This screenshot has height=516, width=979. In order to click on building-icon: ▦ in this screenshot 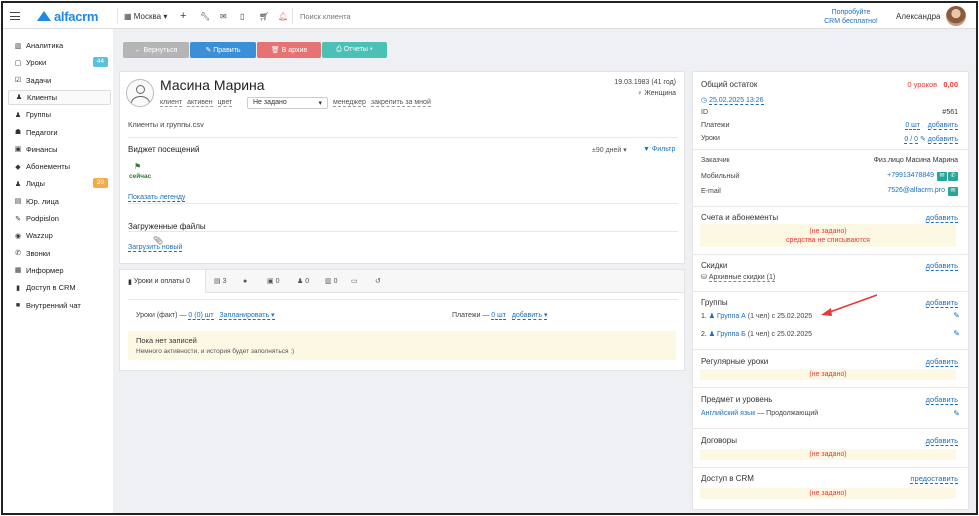, I will do `click(128, 16)`.